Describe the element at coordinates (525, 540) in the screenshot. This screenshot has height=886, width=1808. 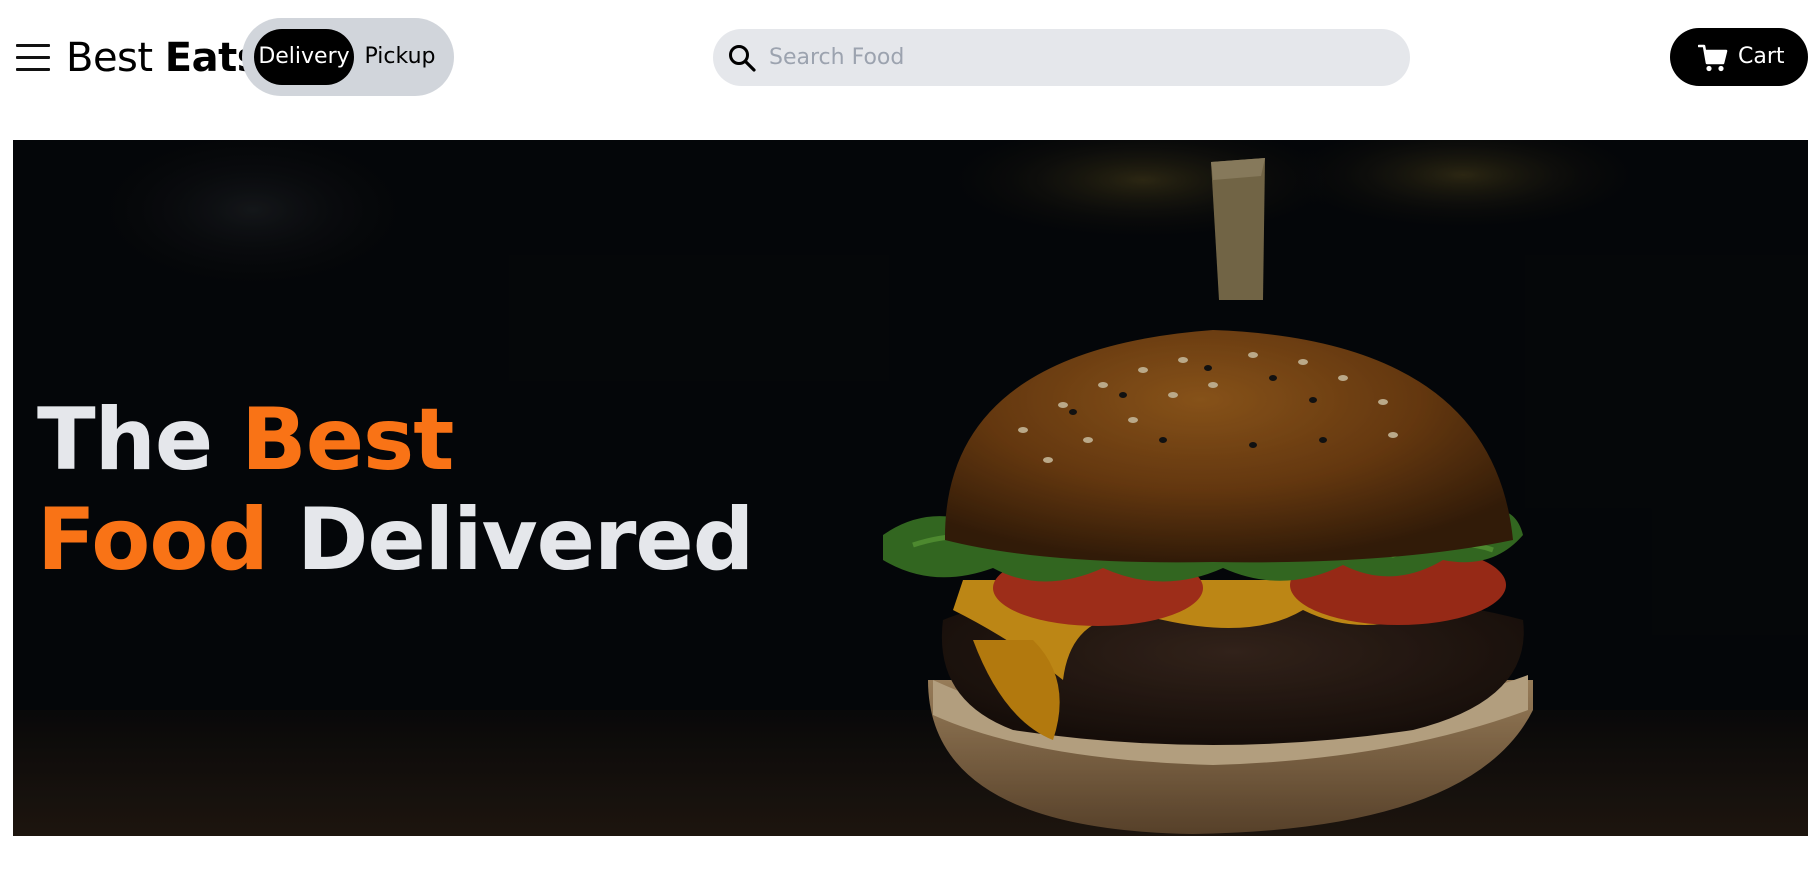
I see `hero-title-word-delivered: Delivered` at that location.